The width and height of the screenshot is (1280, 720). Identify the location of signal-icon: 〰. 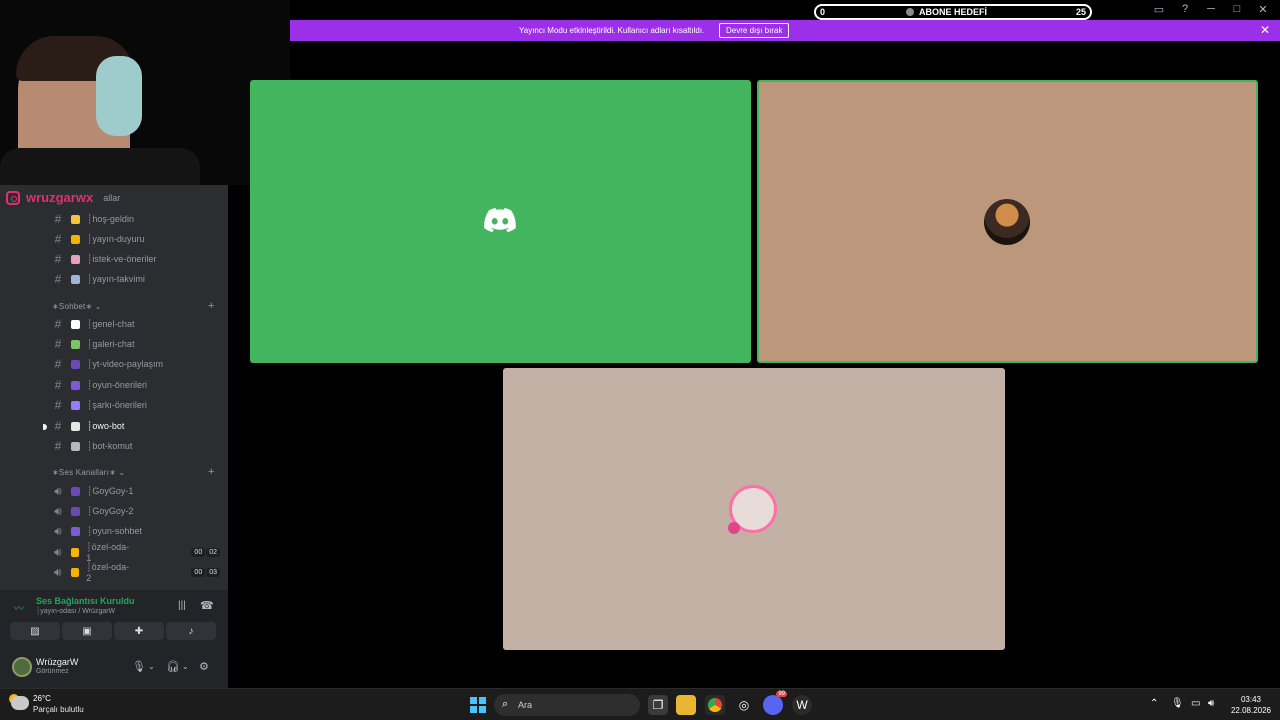
(19, 607).